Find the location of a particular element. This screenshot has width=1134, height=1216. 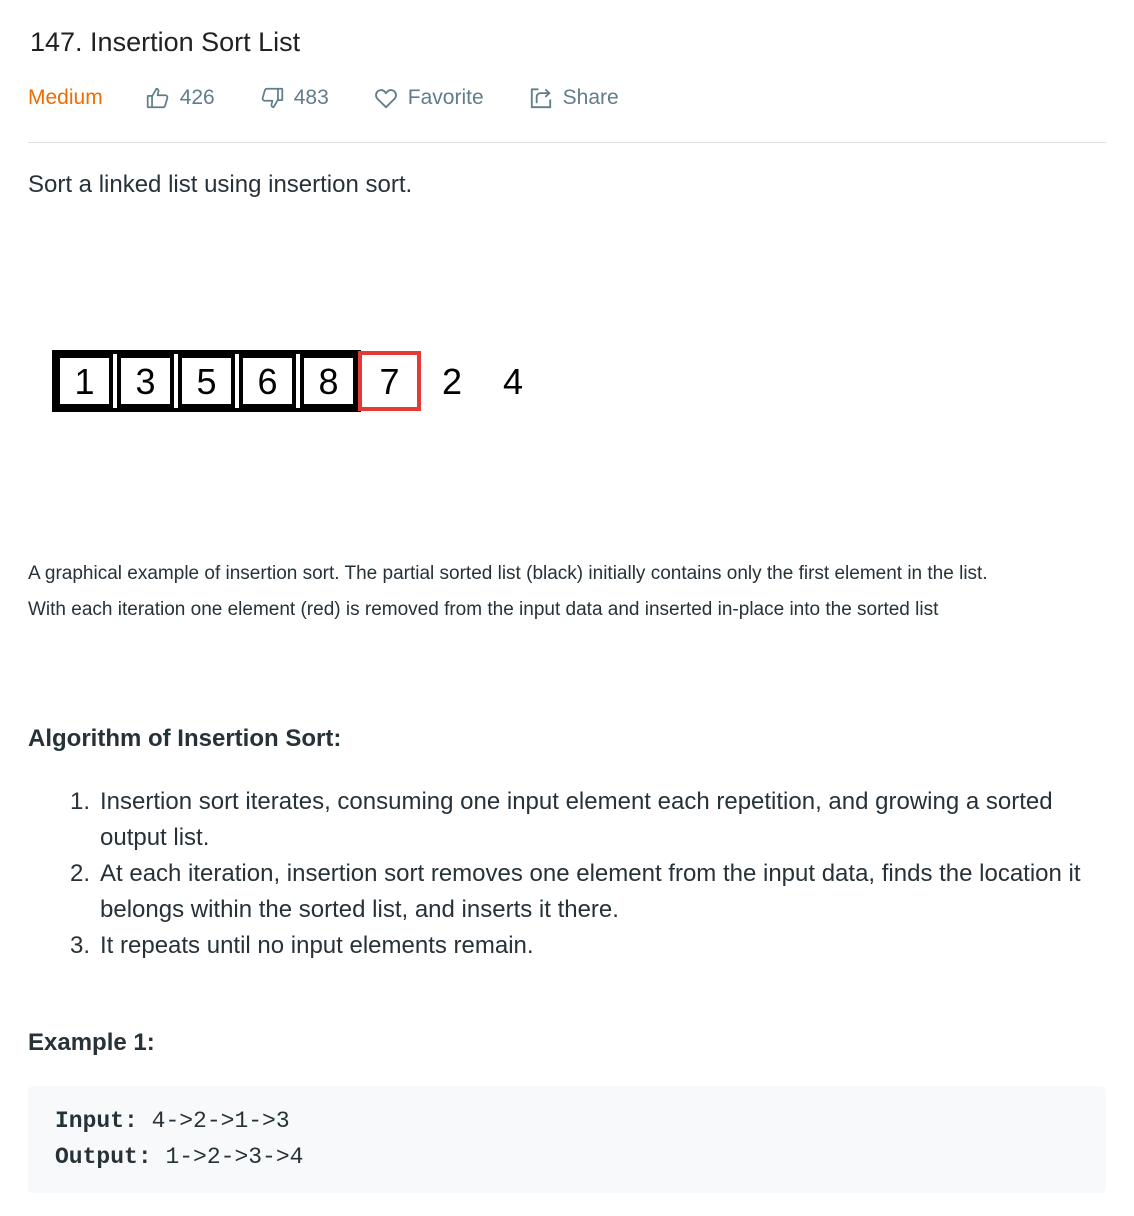

example-input-line: Input: 4->2->1->3 is located at coordinates (172, 1121).